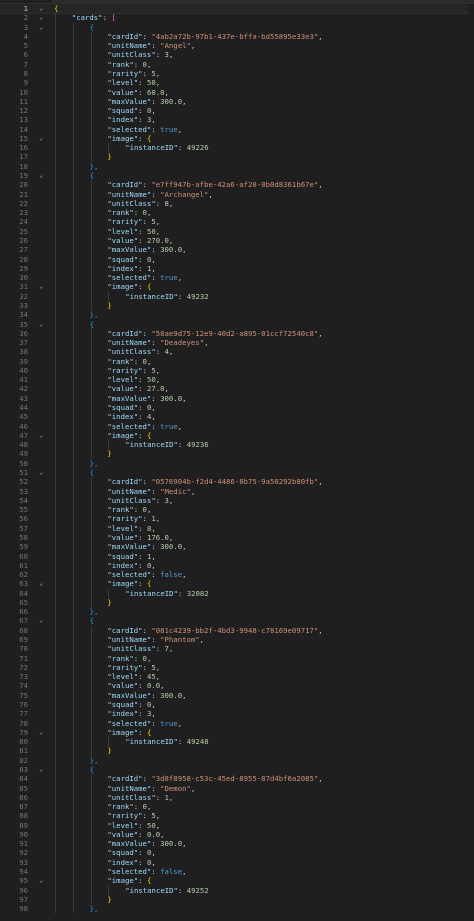 The height and width of the screenshot is (921, 474). Describe the element at coordinates (237, 500) in the screenshot. I see `code-line: 54 "unitClass": 3,` at that location.